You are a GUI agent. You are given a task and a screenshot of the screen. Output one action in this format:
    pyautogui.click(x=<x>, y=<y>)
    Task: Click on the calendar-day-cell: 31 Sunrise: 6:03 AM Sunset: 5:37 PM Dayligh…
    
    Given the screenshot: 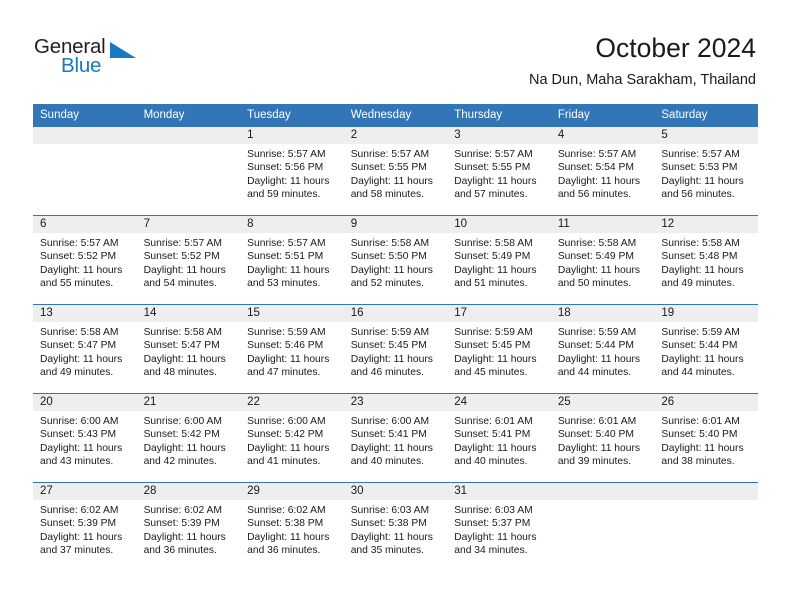 What is the action you would take?
    pyautogui.click(x=499, y=526)
    